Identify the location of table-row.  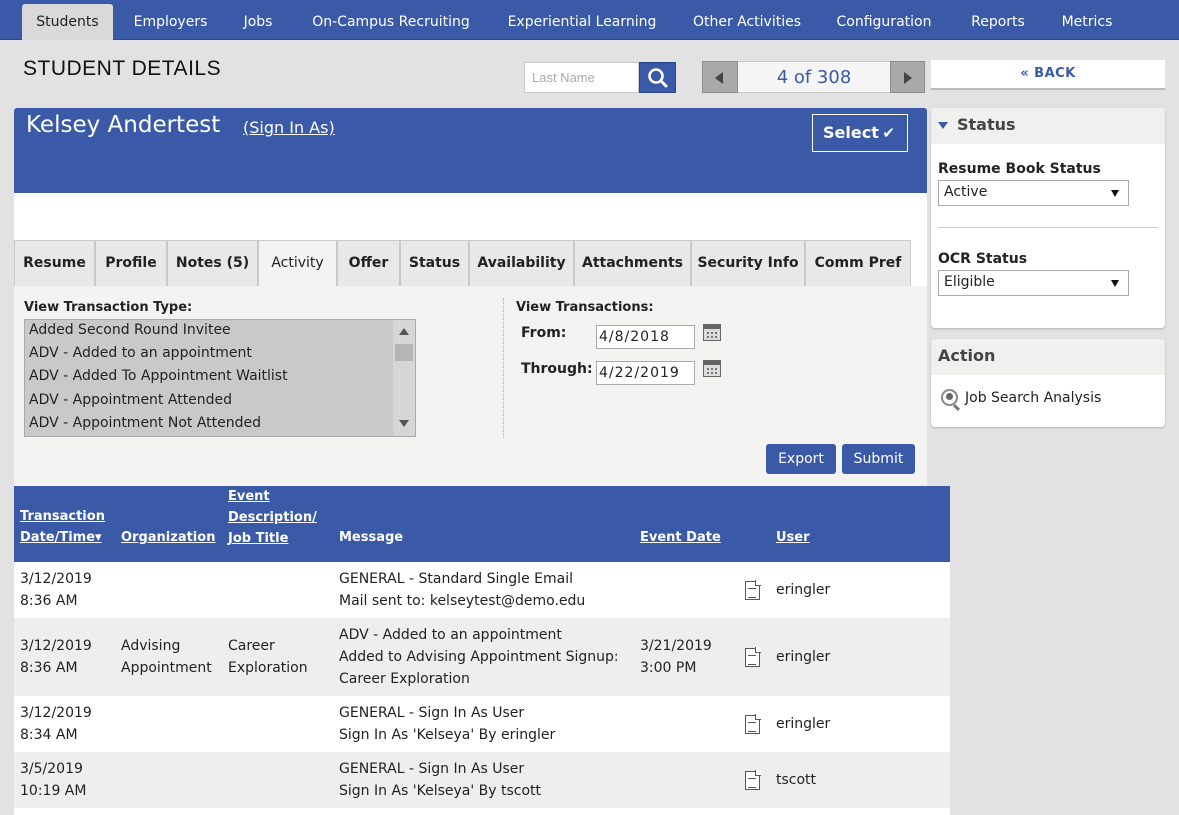
(482, 811).